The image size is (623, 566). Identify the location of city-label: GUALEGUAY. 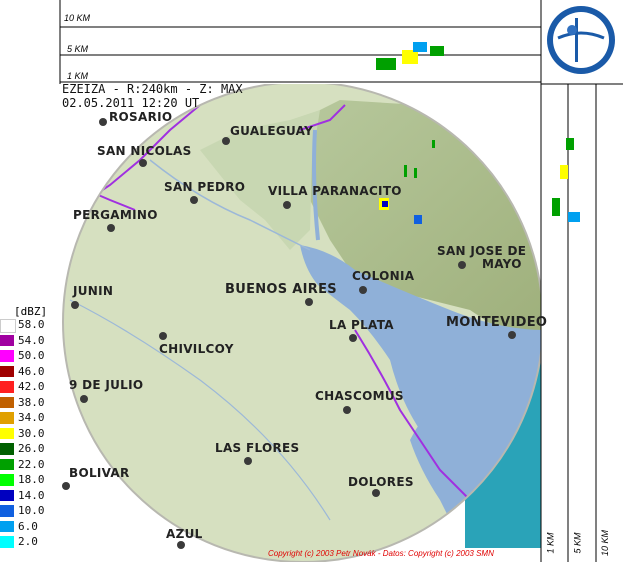
(272, 131).